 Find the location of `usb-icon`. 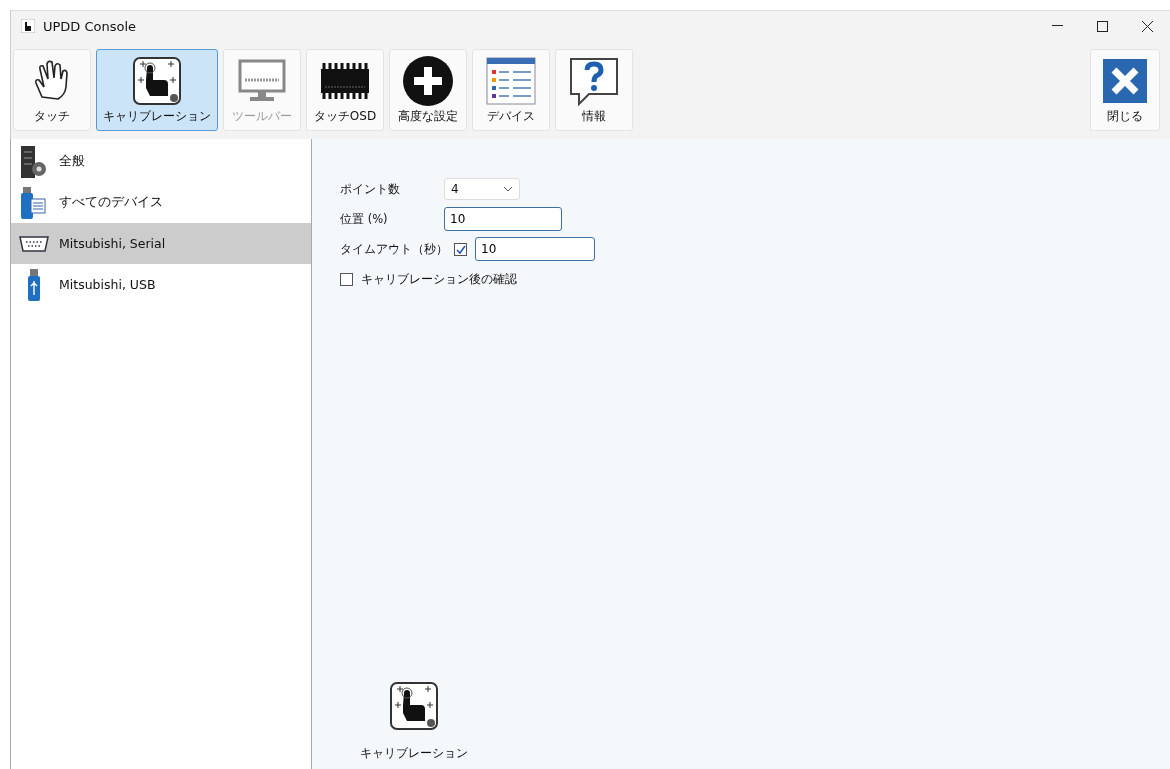

usb-icon is located at coordinates (34, 284).